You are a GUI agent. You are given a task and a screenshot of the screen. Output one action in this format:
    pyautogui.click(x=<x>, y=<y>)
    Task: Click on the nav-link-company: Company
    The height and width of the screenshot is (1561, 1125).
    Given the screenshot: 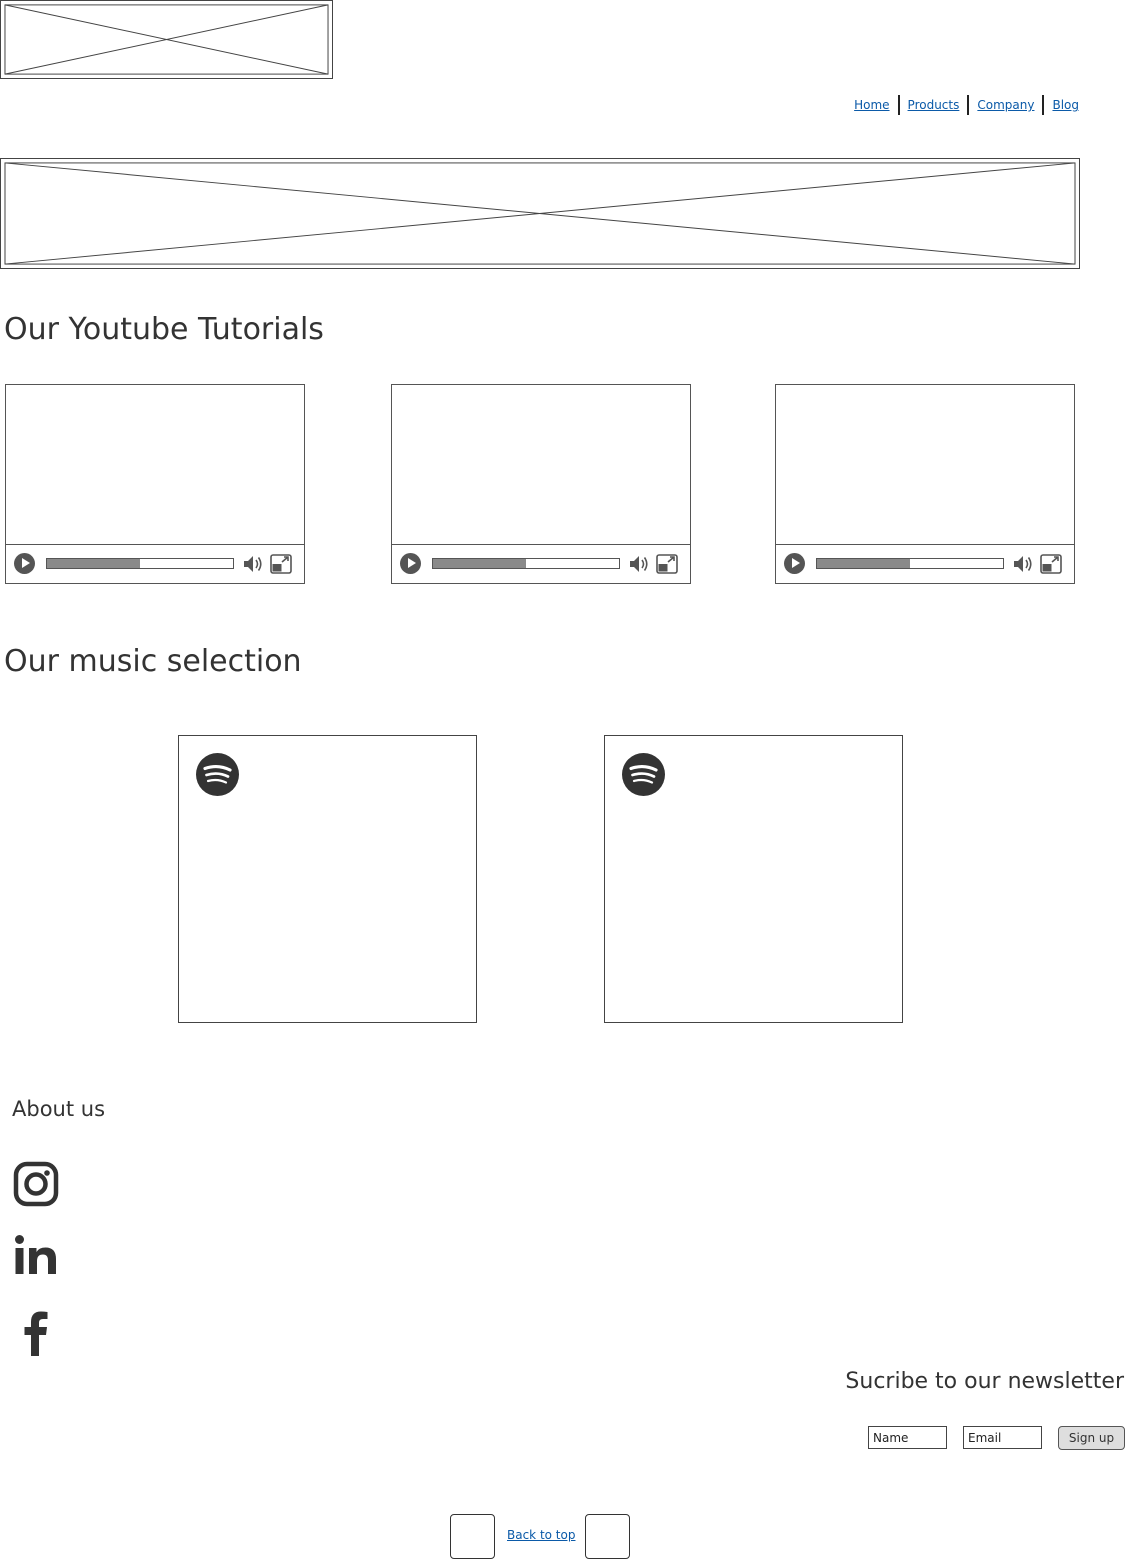 What is the action you would take?
    pyautogui.click(x=1005, y=105)
    